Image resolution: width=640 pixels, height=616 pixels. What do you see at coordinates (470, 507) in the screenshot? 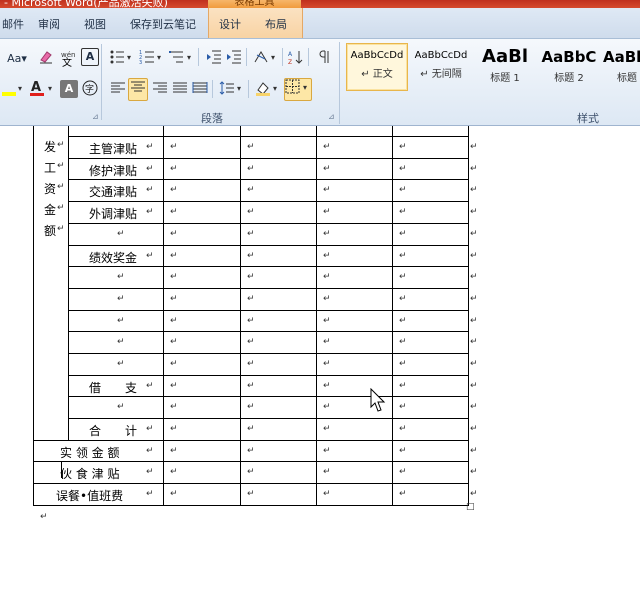
I see `table-resize-handle-icon: □` at bounding box center [470, 507].